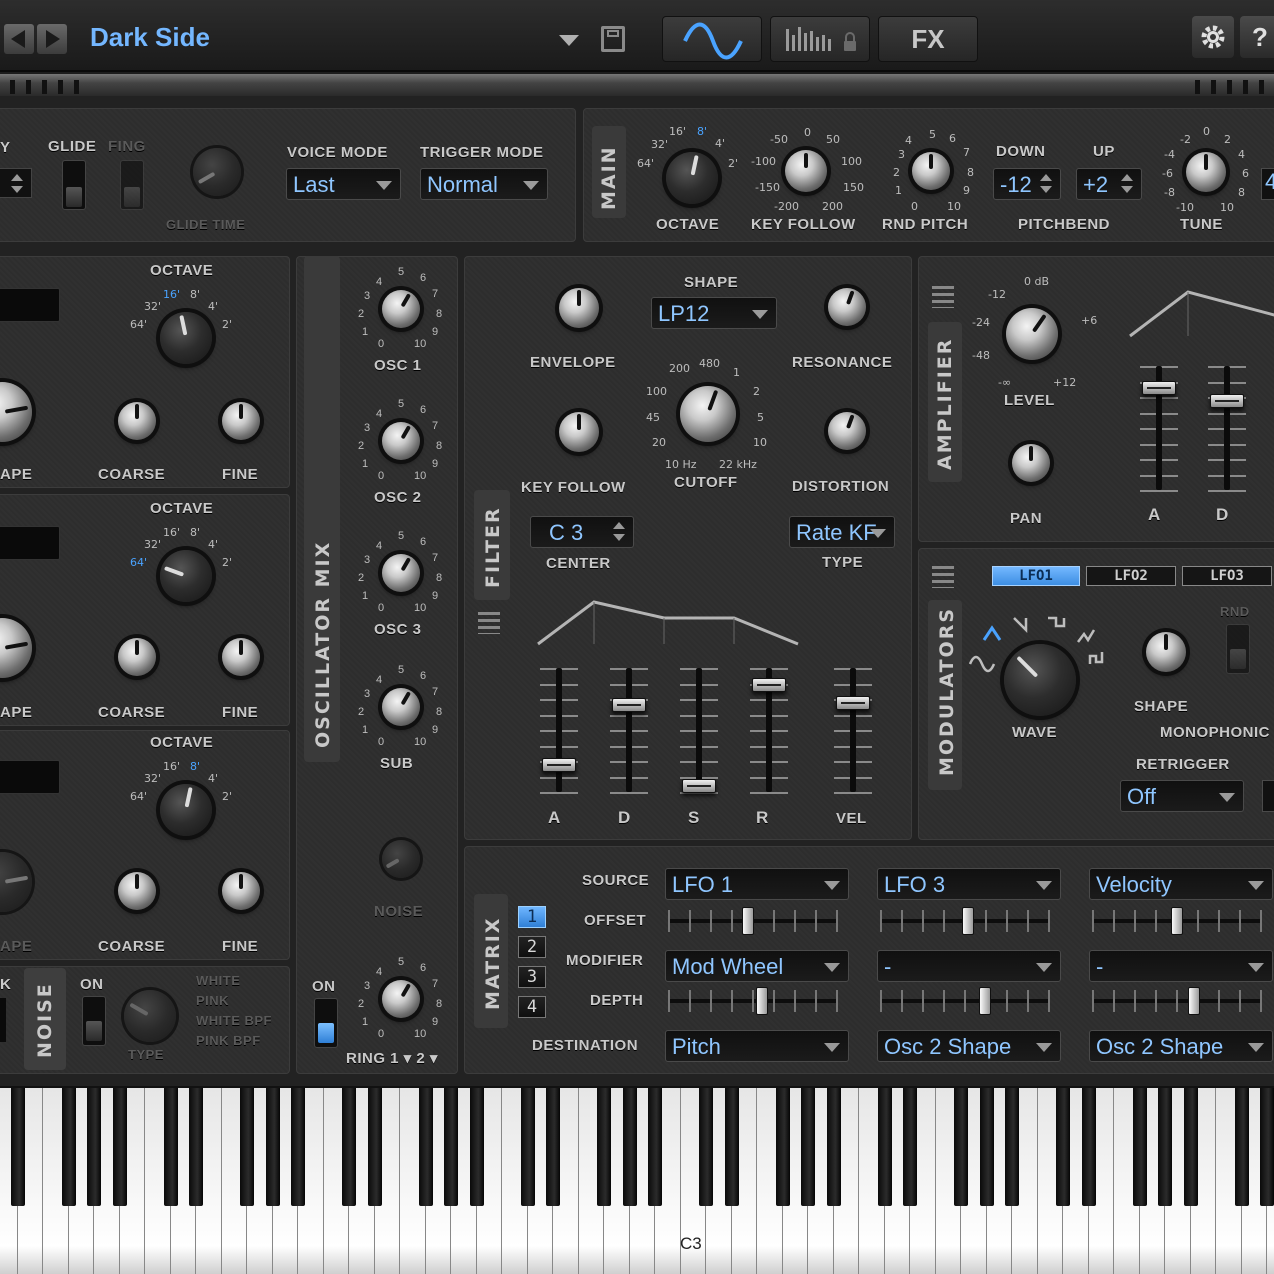 Image resolution: width=1274 pixels, height=1274 pixels. Describe the element at coordinates (629, 730) in the screenshot. I see `filter-decay-slider-track` at that location.